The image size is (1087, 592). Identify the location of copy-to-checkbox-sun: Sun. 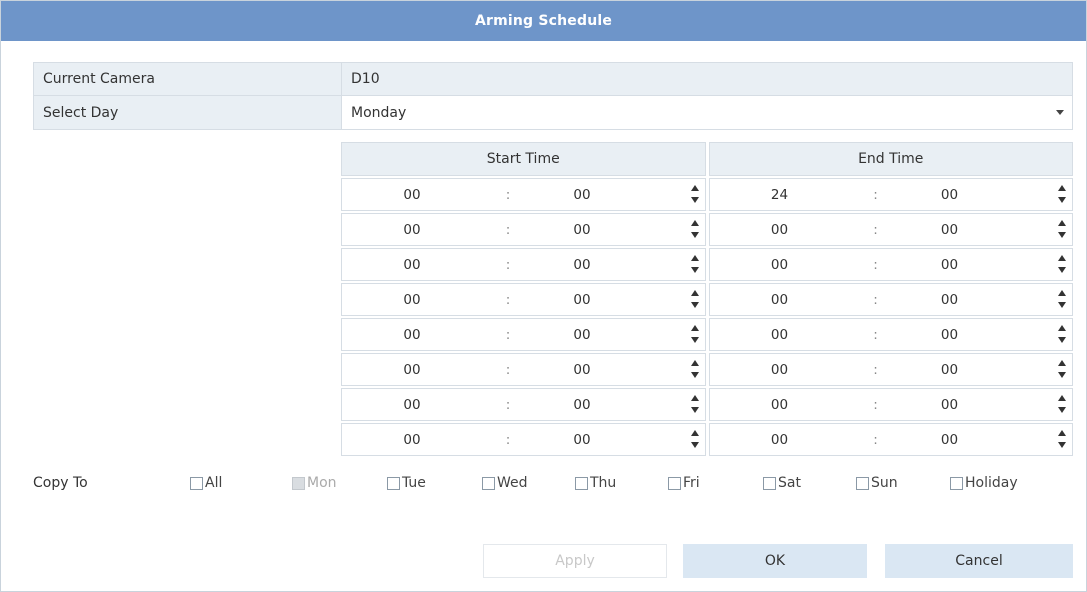
(877, 483).